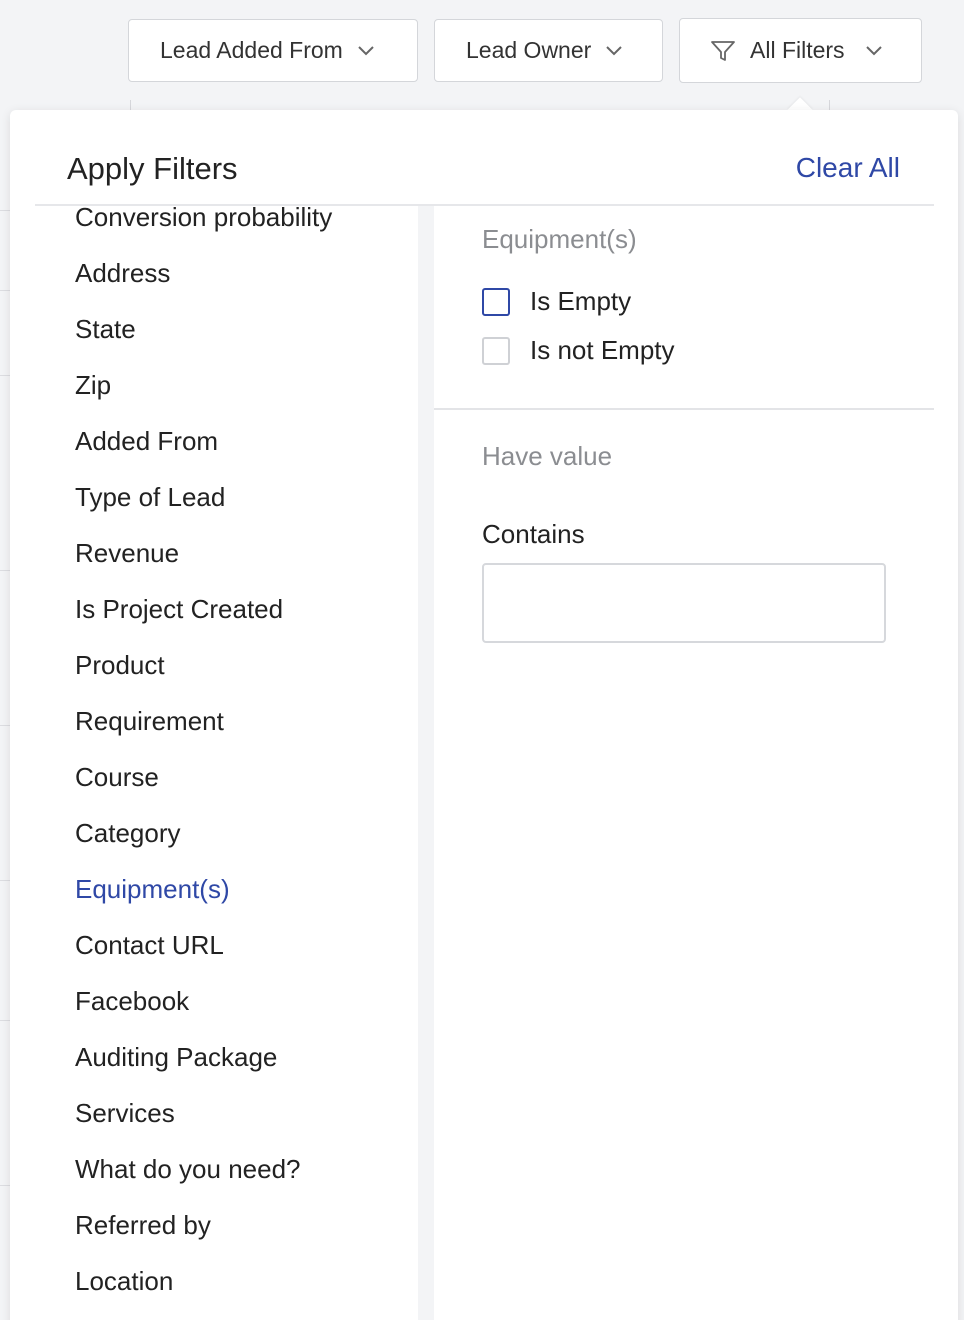 This screenshot has width=964, height=1320. I want to click on field-item-zip: Zip, so click(93, 385).